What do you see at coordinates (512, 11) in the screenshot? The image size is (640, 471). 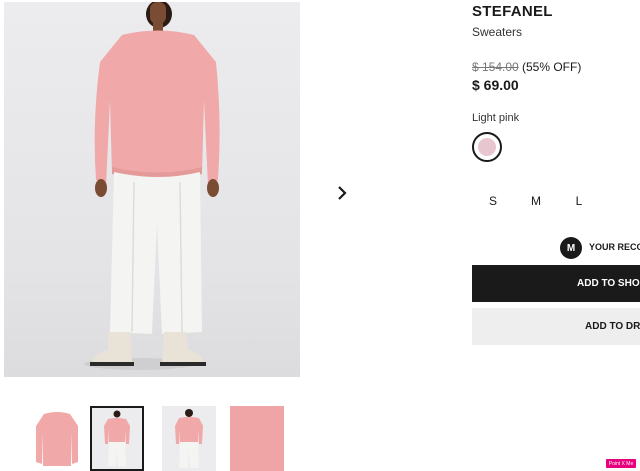 I see `product-brand: STEFANEL` at bounding box center [512, 11].